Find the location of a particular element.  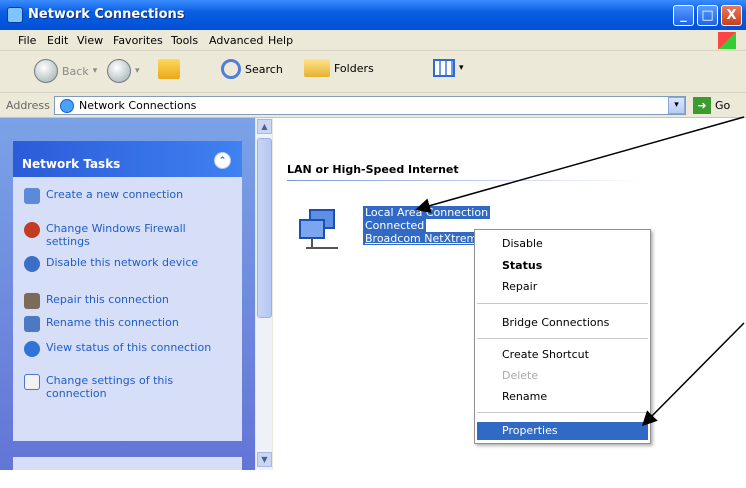

menu-item-delete: Delete is located at coordinates (520, 375).